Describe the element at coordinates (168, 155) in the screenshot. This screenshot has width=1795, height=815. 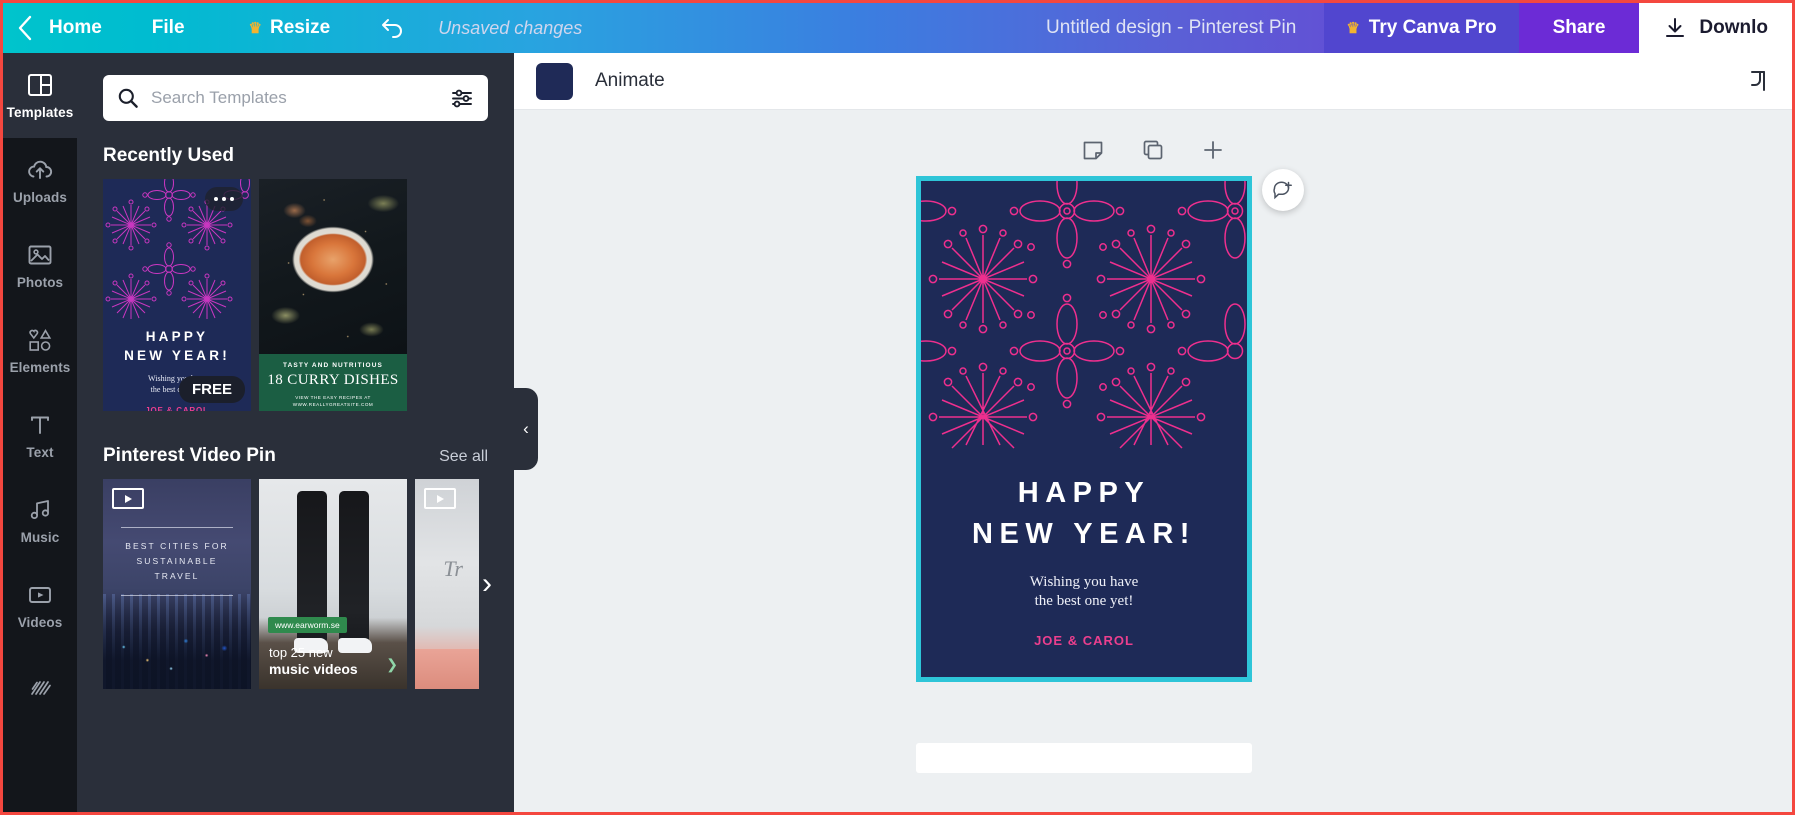
I see `section-title: Recently Used` at that location.